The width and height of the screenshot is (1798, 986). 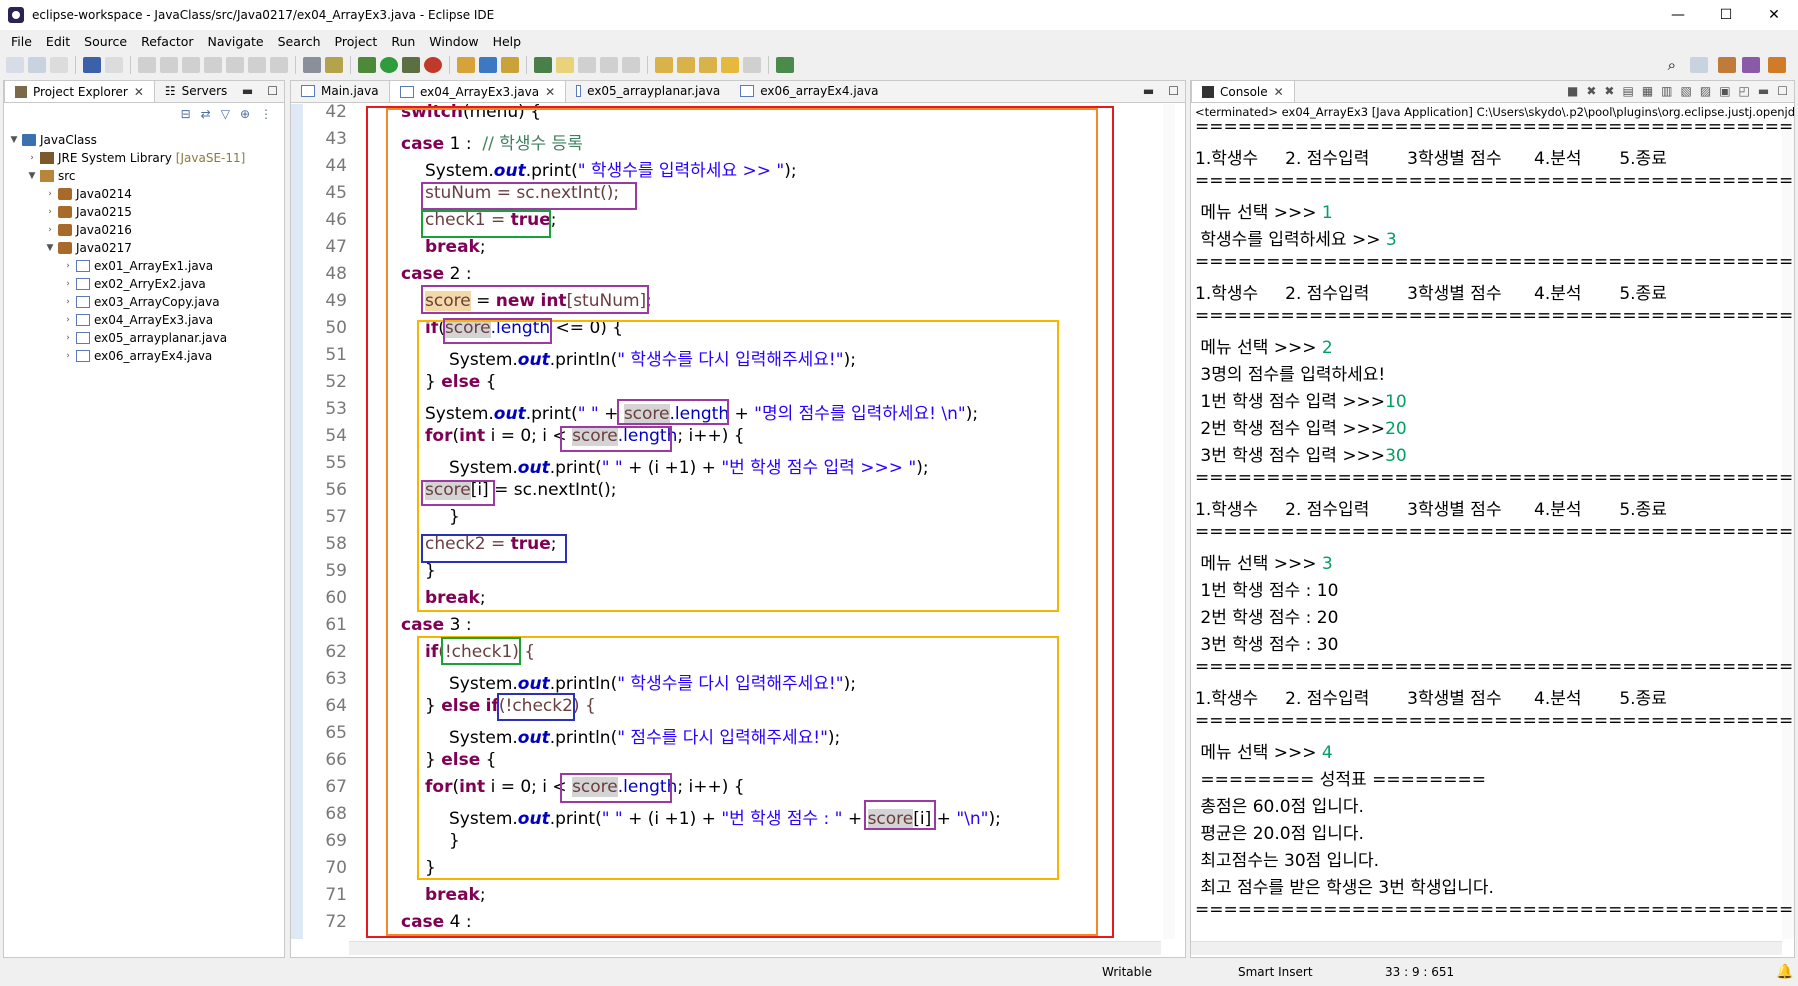 What do you see at coordinates (144, 302) in the screenshot?
I see `tree-item-file: › ex03_ArrayCopy.java` at bounding box center [144, 302].